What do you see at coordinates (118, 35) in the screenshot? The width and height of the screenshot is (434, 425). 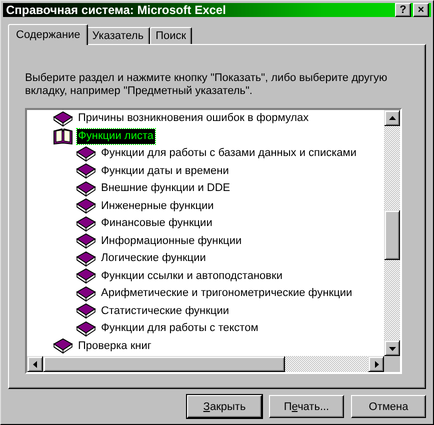 I see `tab: Указатель` at bounding box center [118, 35].